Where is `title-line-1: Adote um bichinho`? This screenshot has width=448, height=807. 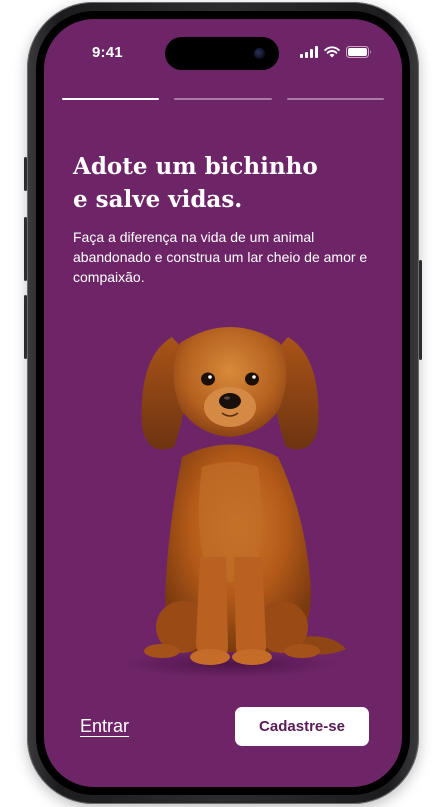 title-line-1: Adote um bichinho is located at coordinates (195, 166).